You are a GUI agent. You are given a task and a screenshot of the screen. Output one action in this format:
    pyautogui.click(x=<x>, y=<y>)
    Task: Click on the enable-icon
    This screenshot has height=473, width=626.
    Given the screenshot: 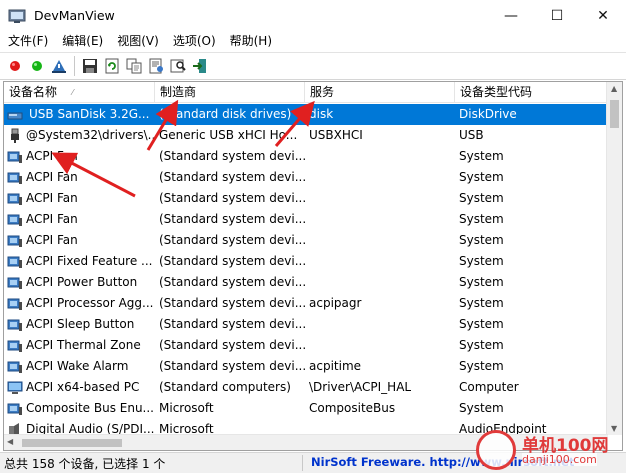 What is the action you would take?
    pyautogui.click(x=15, y=66)
    